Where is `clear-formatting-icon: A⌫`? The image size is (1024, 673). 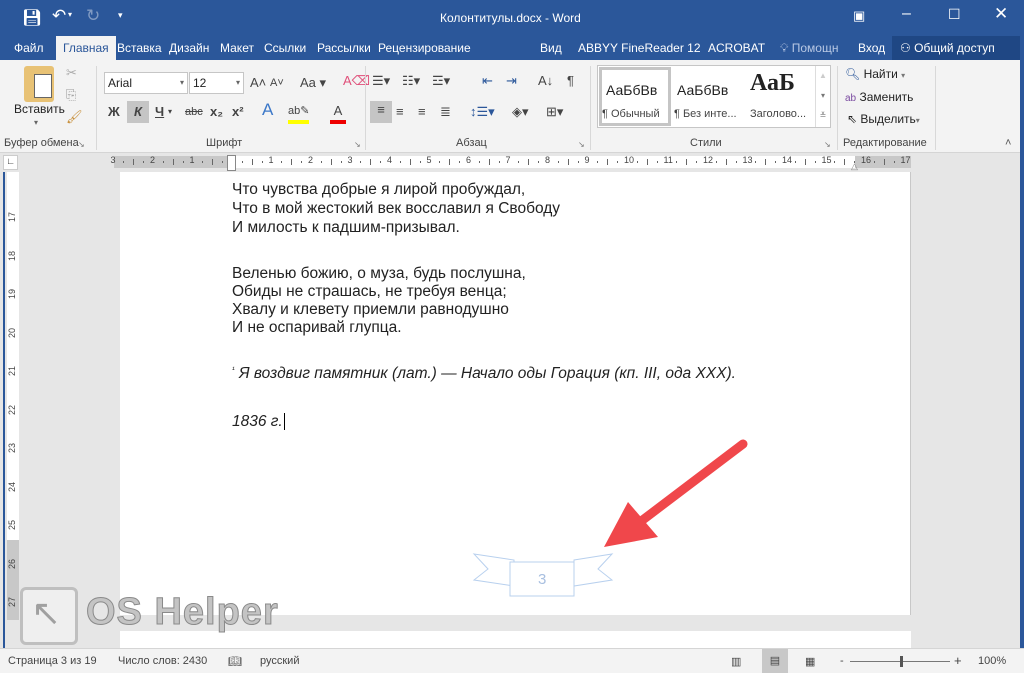
clear-formatting-icon: A⌫ is located at coordinates (356, 81).